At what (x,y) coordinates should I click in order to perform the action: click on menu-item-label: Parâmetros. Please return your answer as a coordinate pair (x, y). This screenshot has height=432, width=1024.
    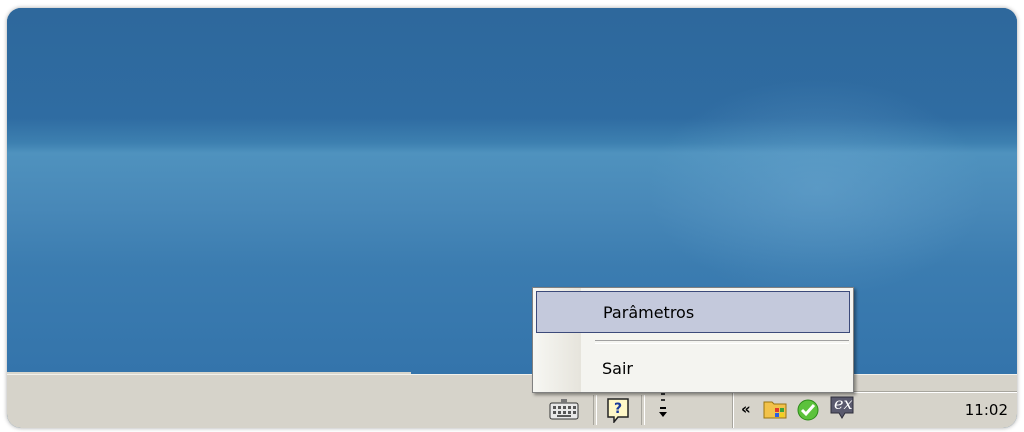
    Looking at the image, I should click on (649, 312).